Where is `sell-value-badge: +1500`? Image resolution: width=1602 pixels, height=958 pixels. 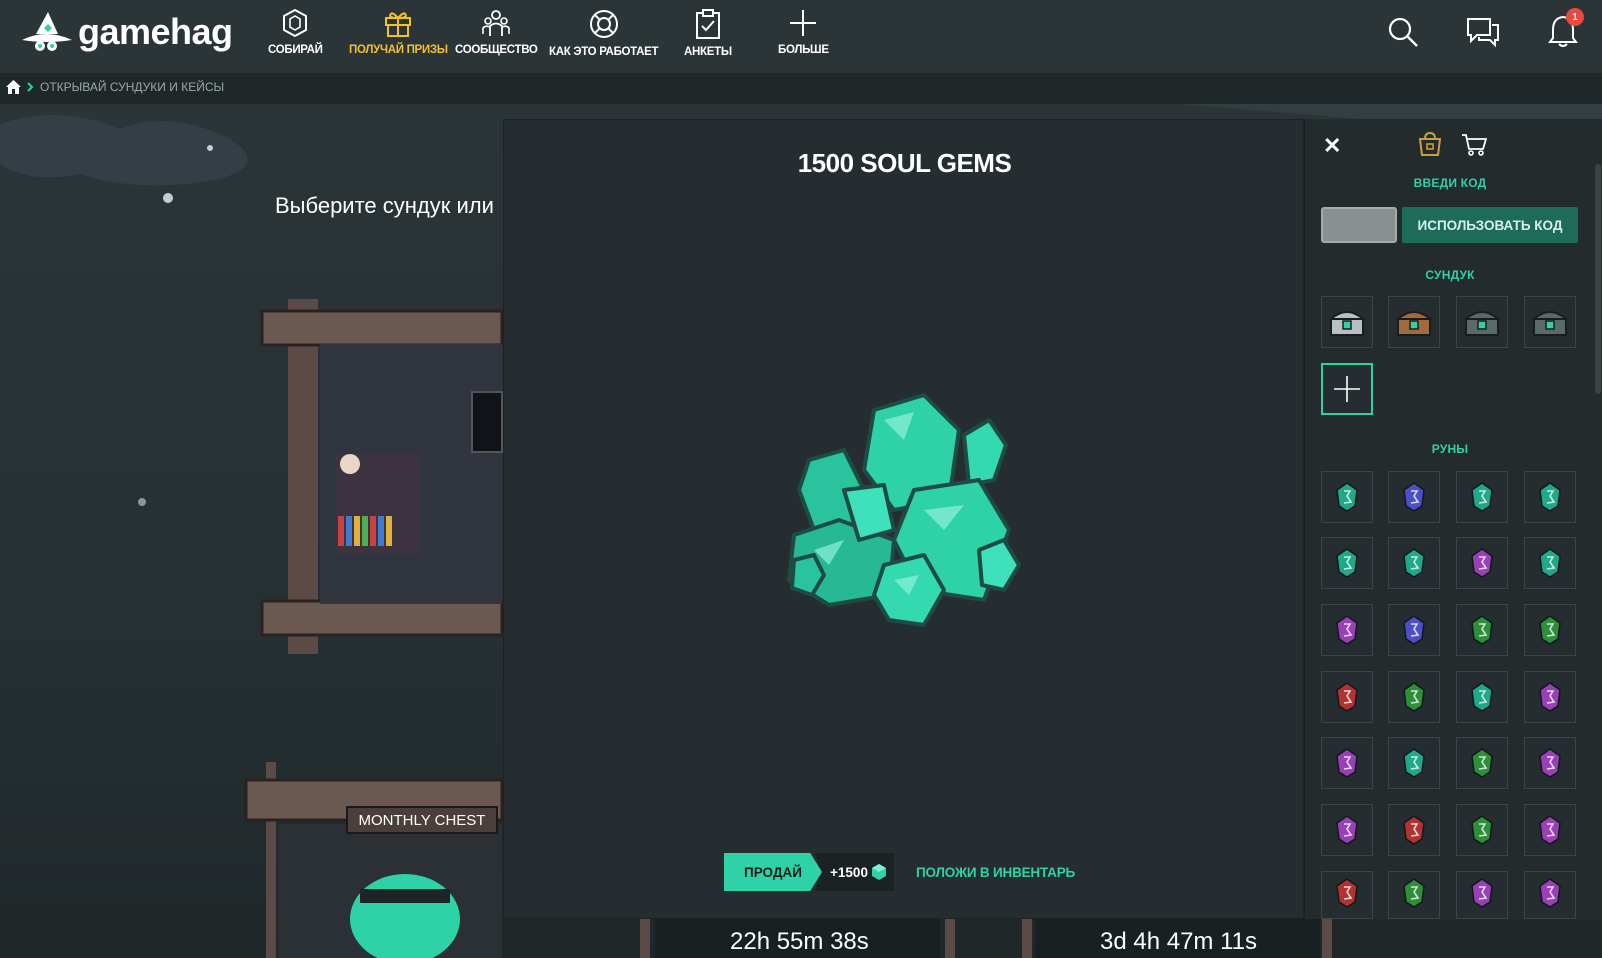
sell-value-badge: +1500 is located at coordinates (854, 872).